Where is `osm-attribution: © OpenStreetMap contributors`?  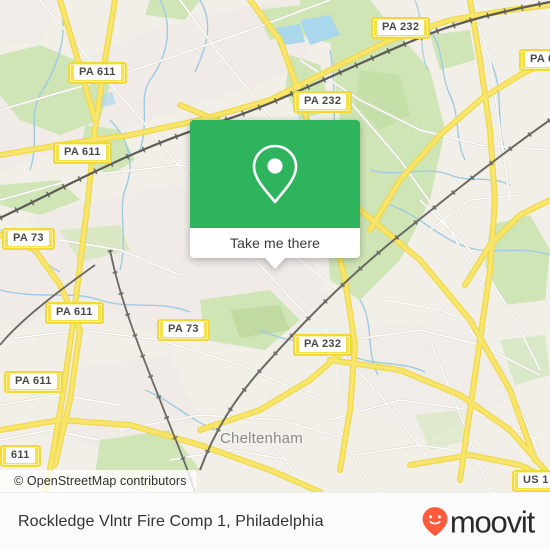
osm-attribution: © OpenStreetMap contributors is located at coordinates (98, 481).